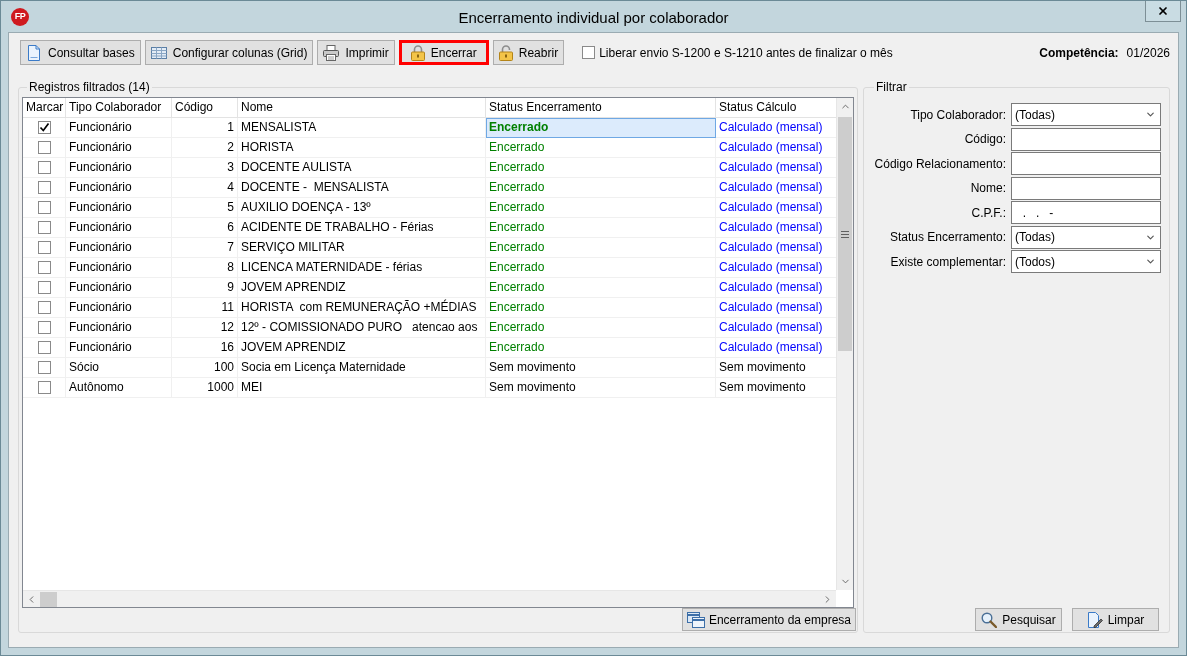  I want to click on table-cell: LICENCA MATERNIDADE - férias, so click(362, 268).